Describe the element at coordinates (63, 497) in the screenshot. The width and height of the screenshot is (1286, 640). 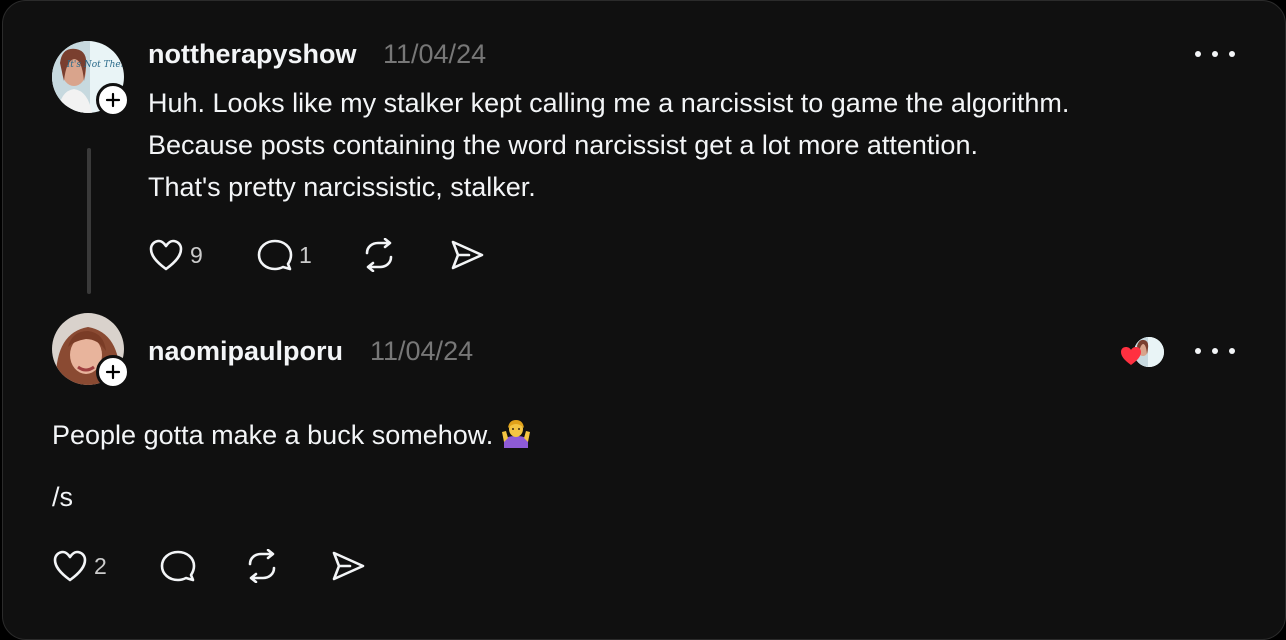
I see `post-body-line: /s` at that location.